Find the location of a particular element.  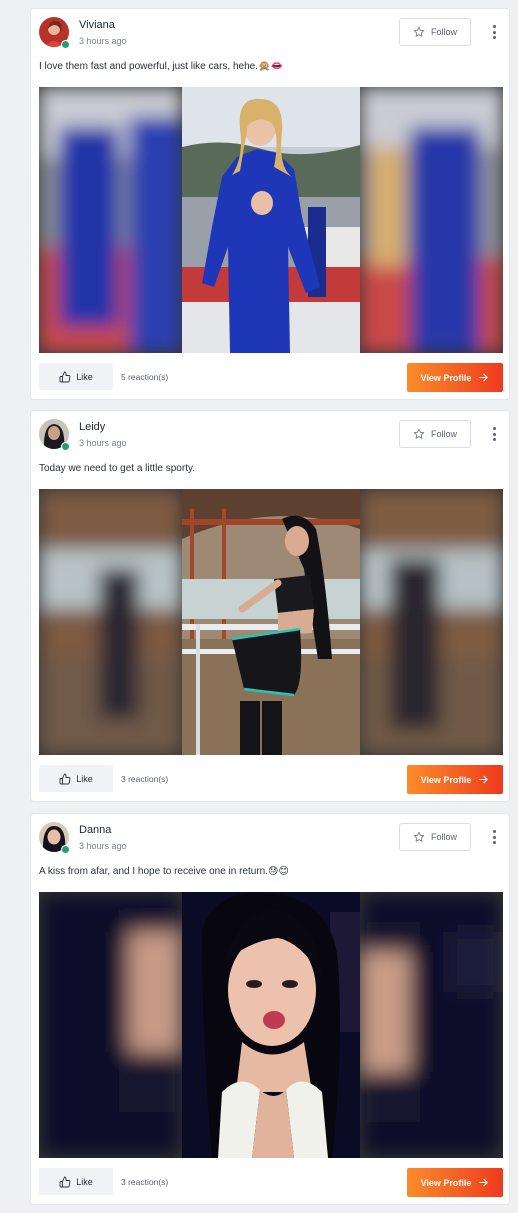

reaction-count: 5 reaction(s) is located at coordinates (145, 377).